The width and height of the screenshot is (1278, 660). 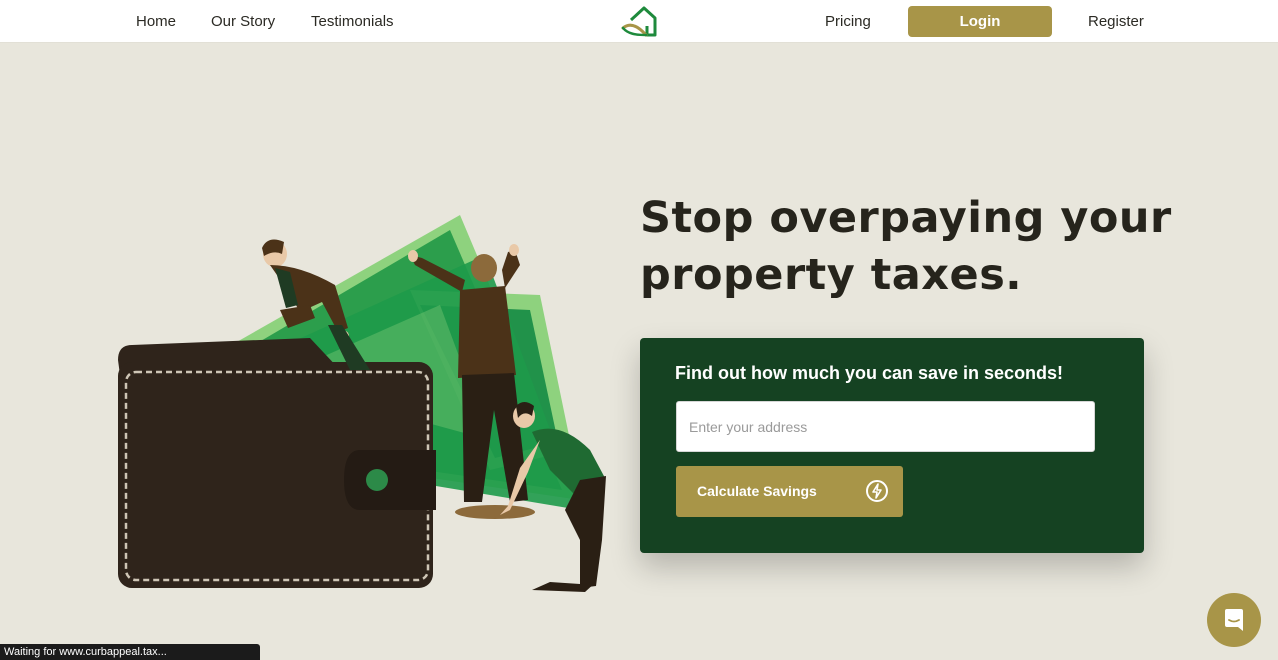 What do you see at coordinates (1116, 21) in the screenshot?
I see `nav-link-register: Register` at bounding box center [1116, 21].